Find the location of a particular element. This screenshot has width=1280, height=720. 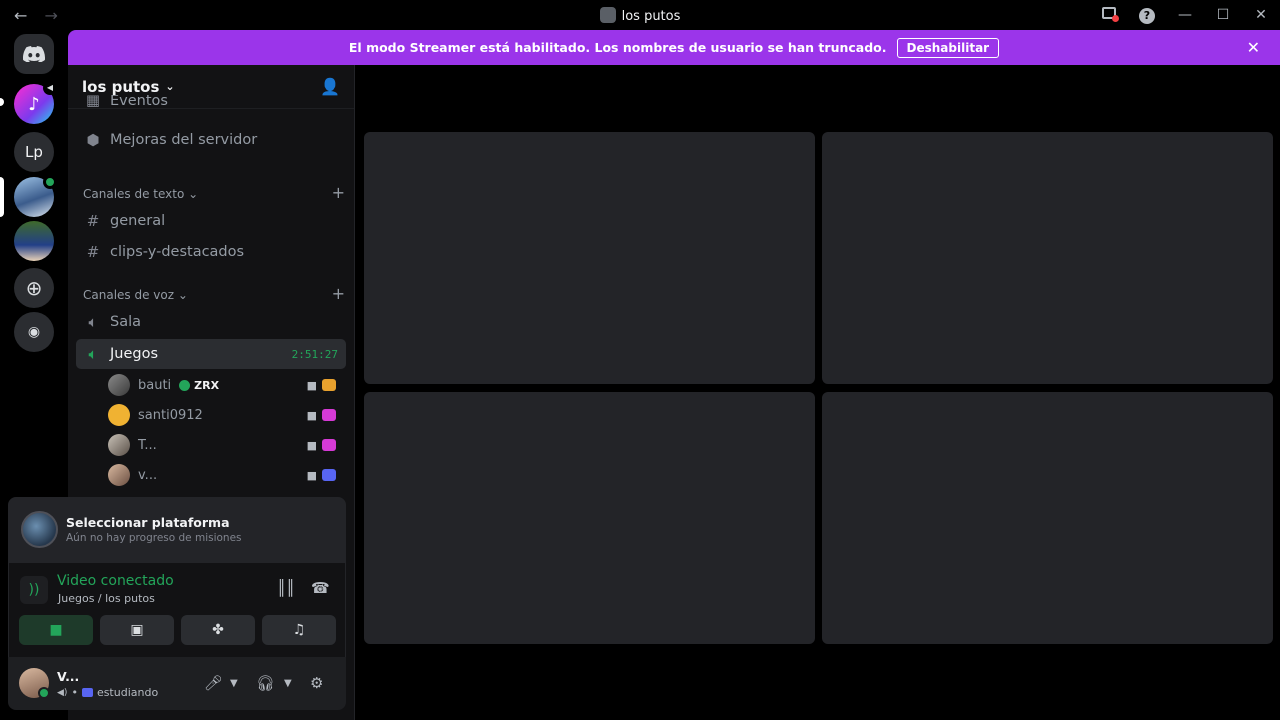

hash-icon: # is located at coordinates (93, 252).